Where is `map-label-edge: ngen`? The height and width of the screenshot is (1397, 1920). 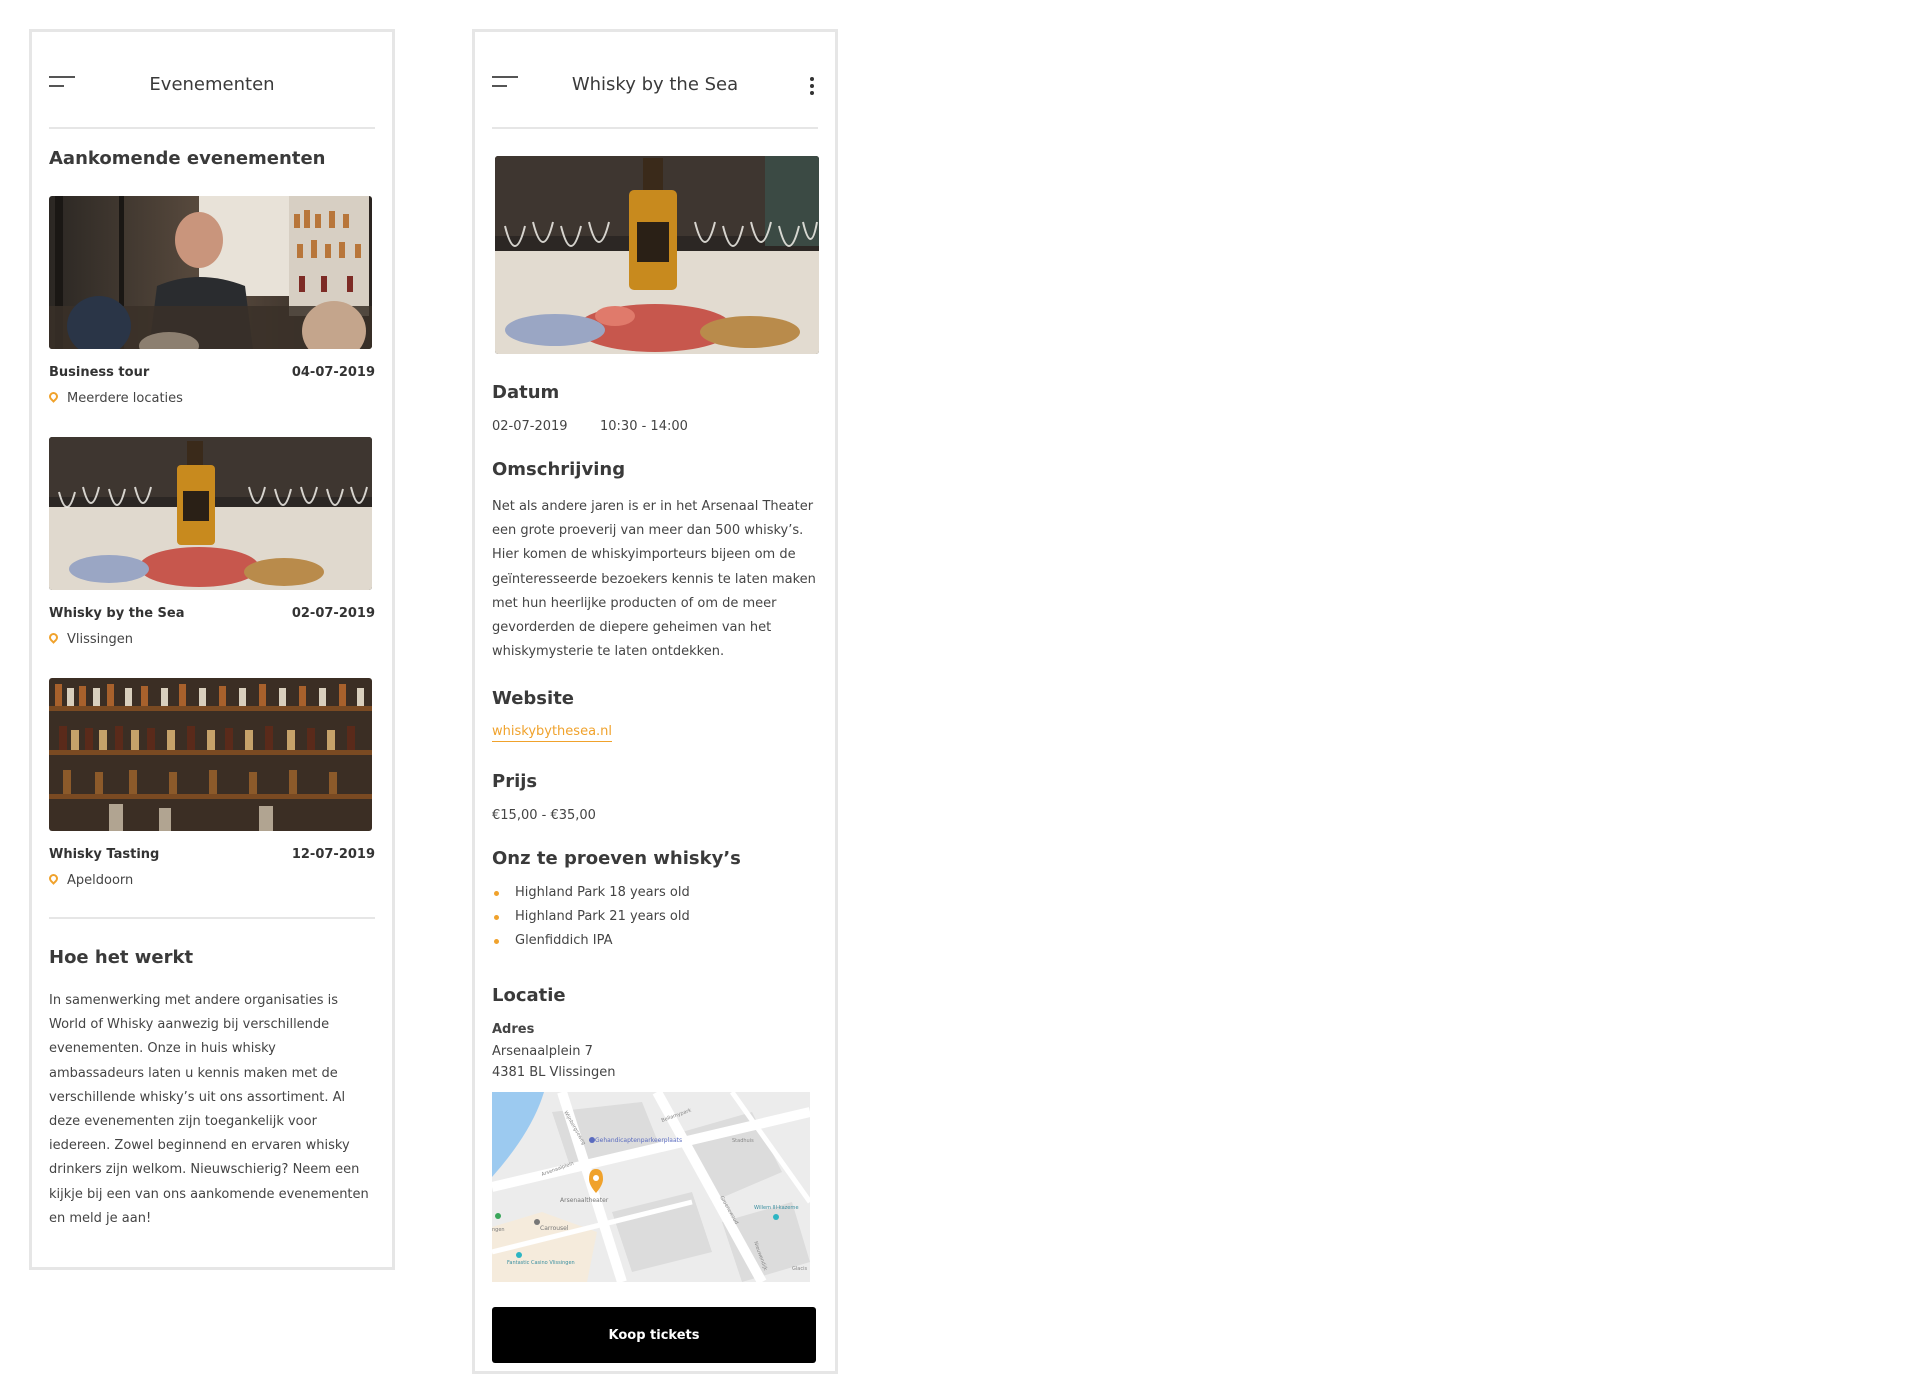
map-label-edge: ngen is located at coordinates (498, 1230).